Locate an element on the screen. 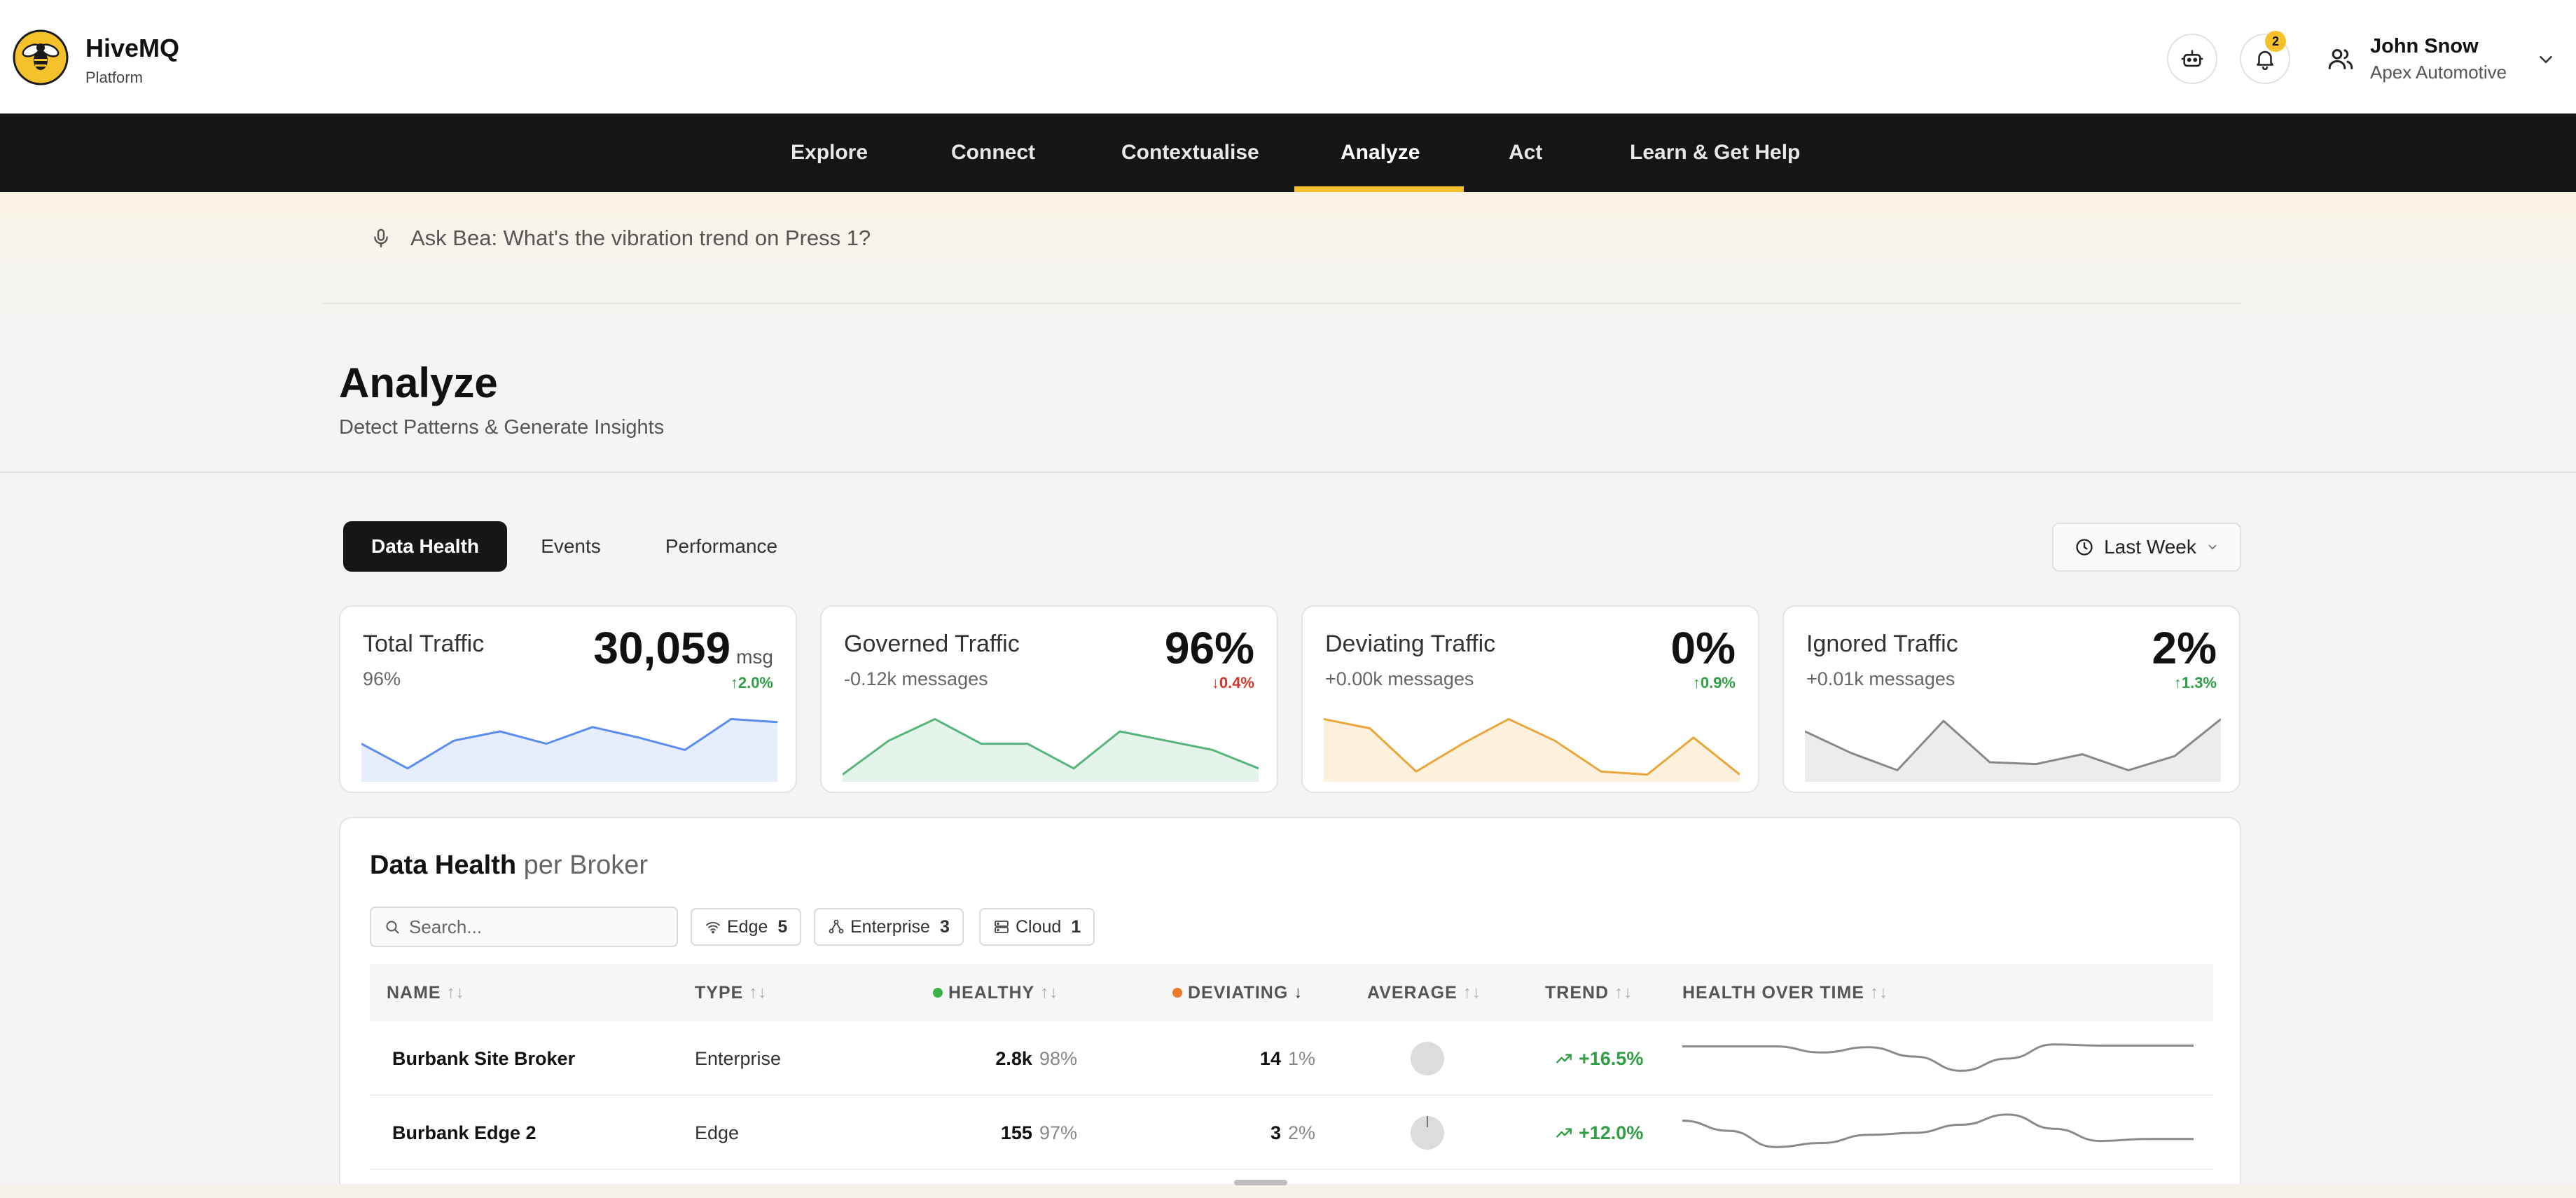 The height and width of the screenshot is (1198, 2576). brand-name: HiveMQ is located at coordinates (132, 48).